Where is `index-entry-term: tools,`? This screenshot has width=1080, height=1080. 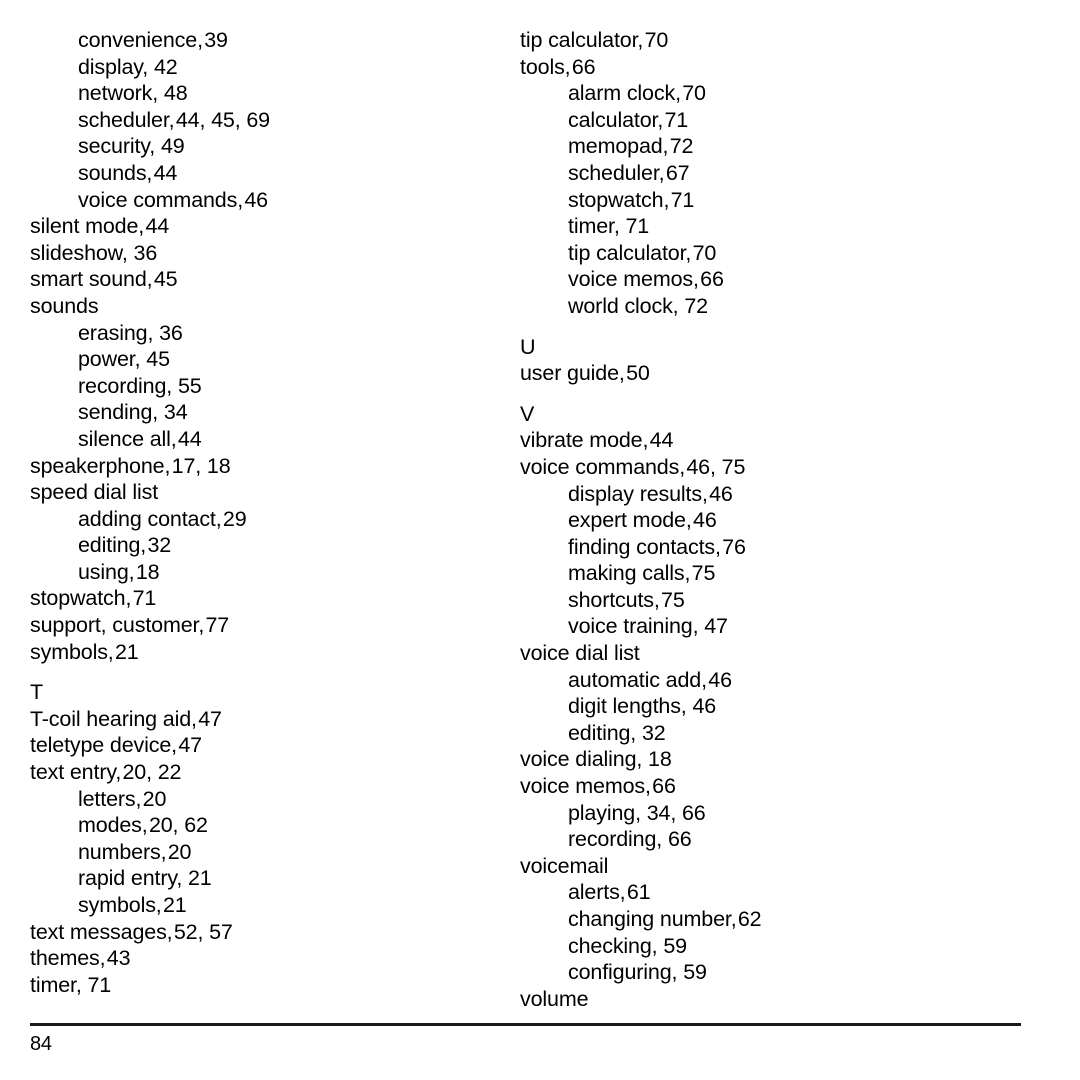
index-entry-term: tools, is located at coordinates (545, 66).